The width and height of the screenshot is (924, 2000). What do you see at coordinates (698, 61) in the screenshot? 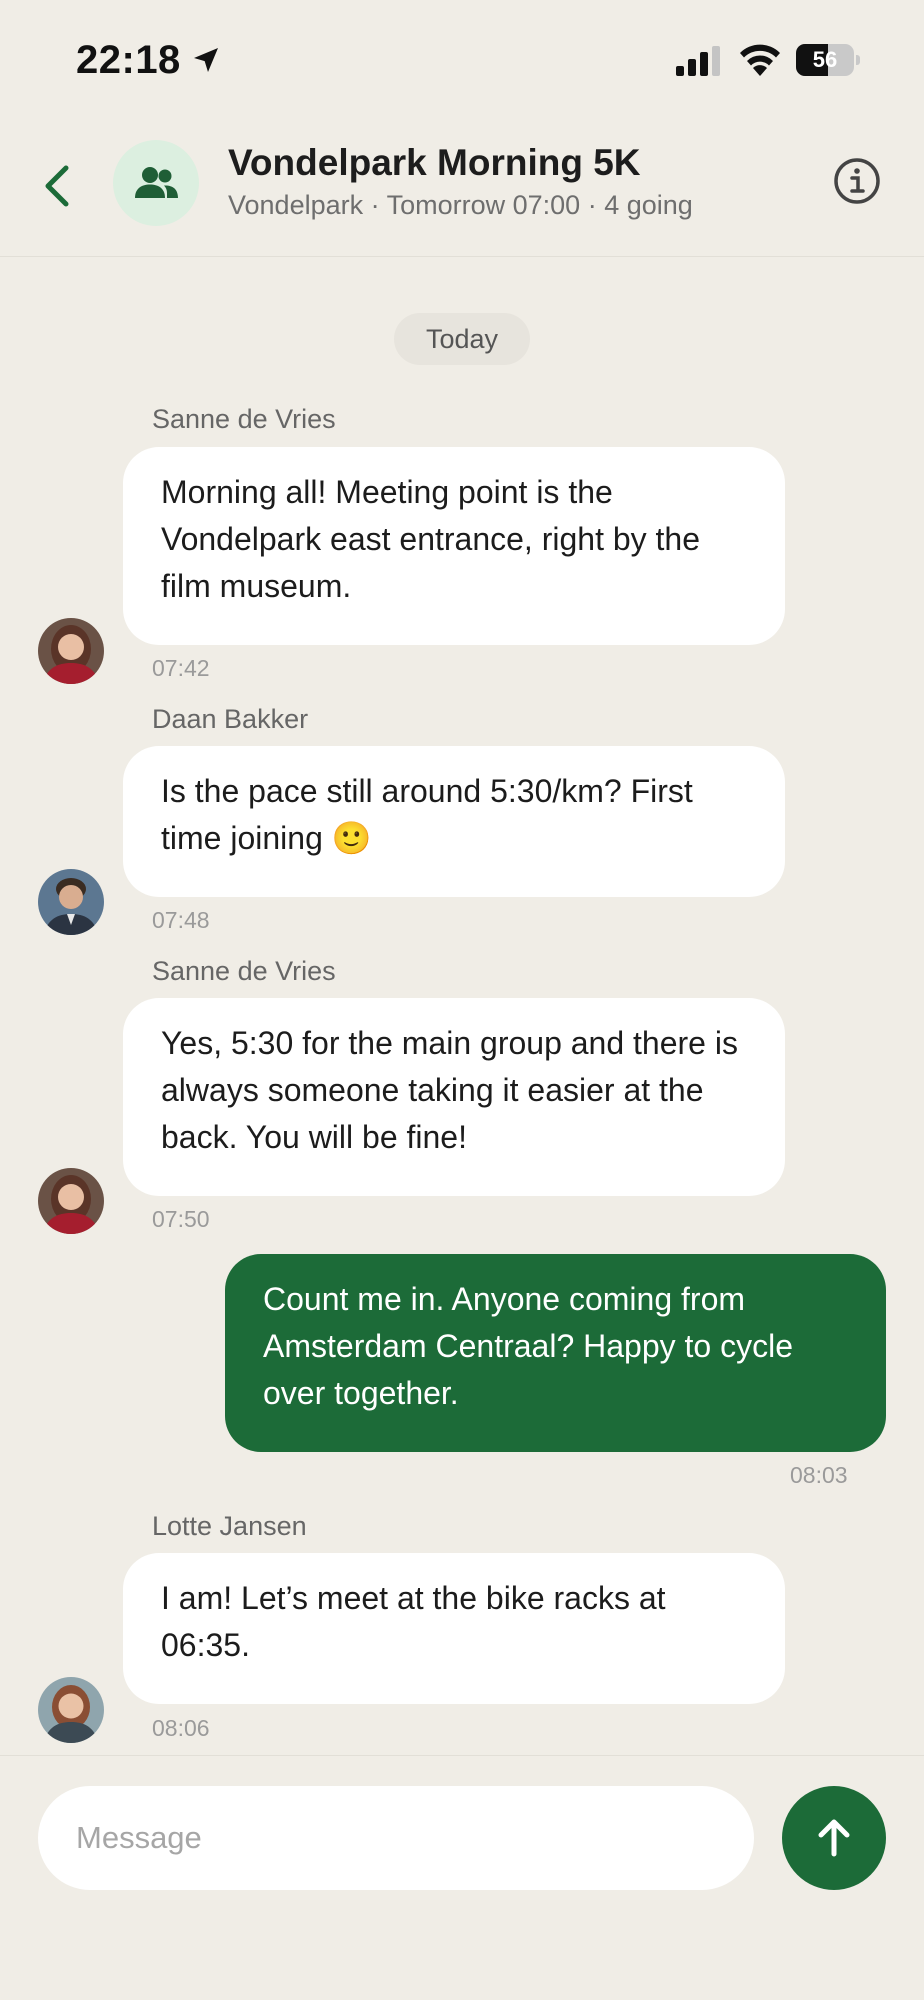
I see `cellular-signal-icon` at bounding box center [698, 61].